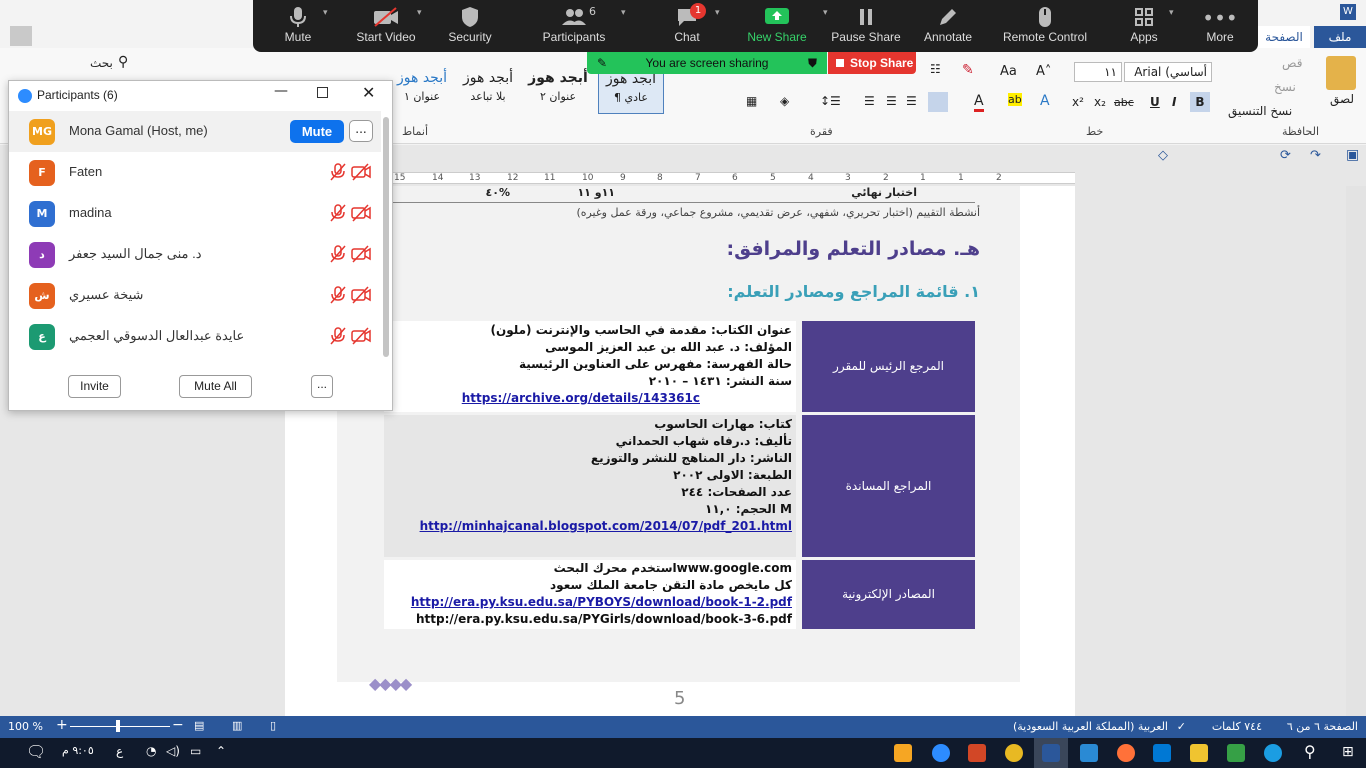  What do you see at coordinates (581, 26) in the screenshot?
I see `participants-button: Participants 6 ▾` at bounding box center [581, 26].